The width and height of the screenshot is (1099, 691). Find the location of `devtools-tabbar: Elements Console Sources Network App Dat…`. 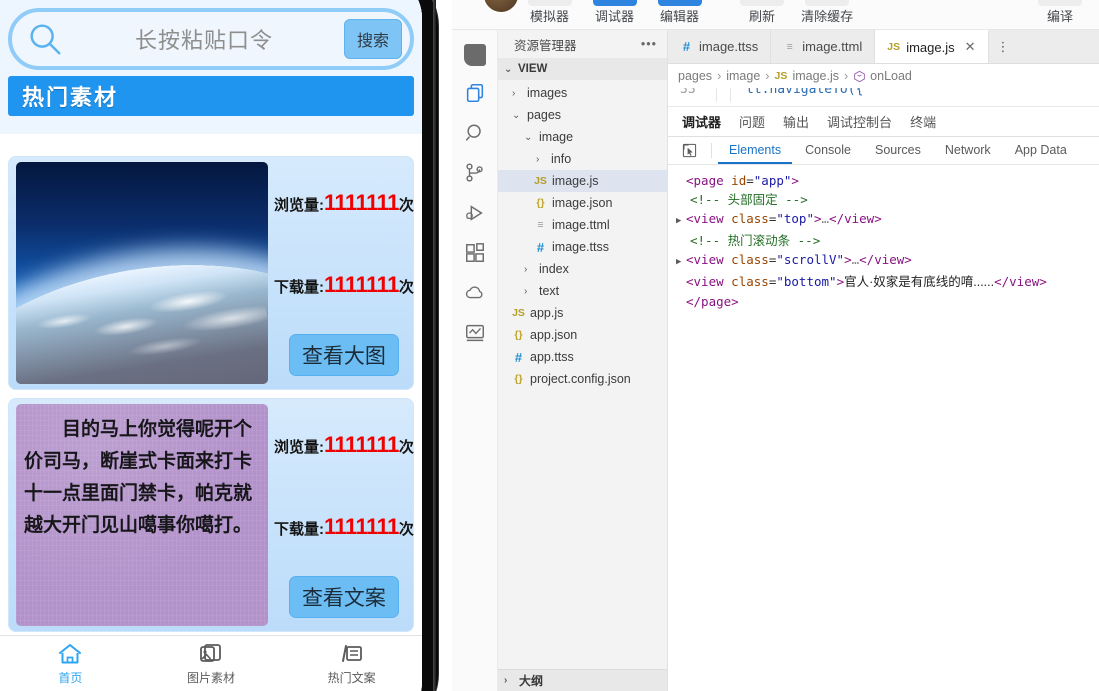

devtools-tabbar: Elements Console Sources Network App Dat… is located at coordinates (883, 151).